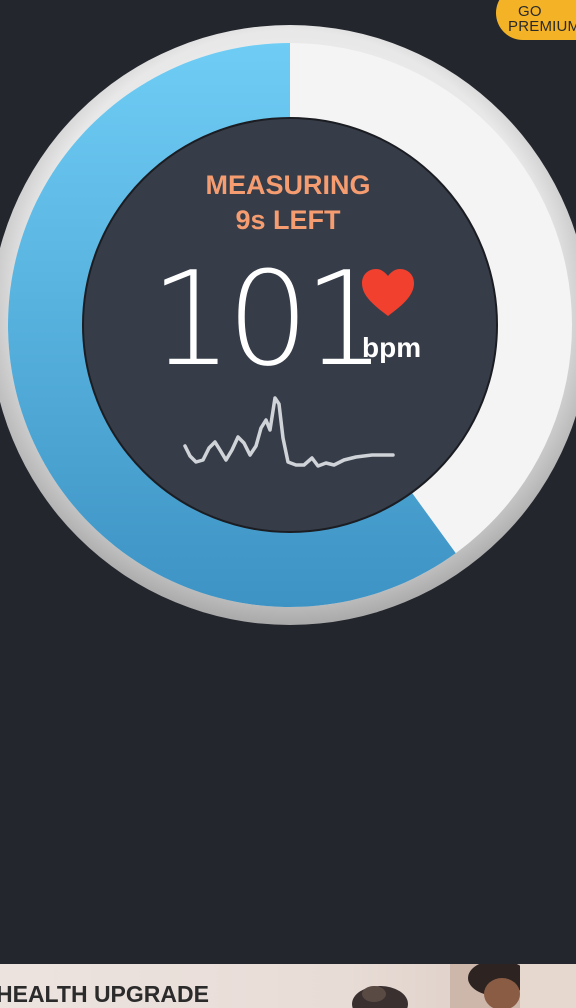 The height and width of the screenshot is (1008, 576). What do you see at coordinates (268, 319) in the screenshot?
I see `bpm-value: 101` at bounding box center [268, 319].